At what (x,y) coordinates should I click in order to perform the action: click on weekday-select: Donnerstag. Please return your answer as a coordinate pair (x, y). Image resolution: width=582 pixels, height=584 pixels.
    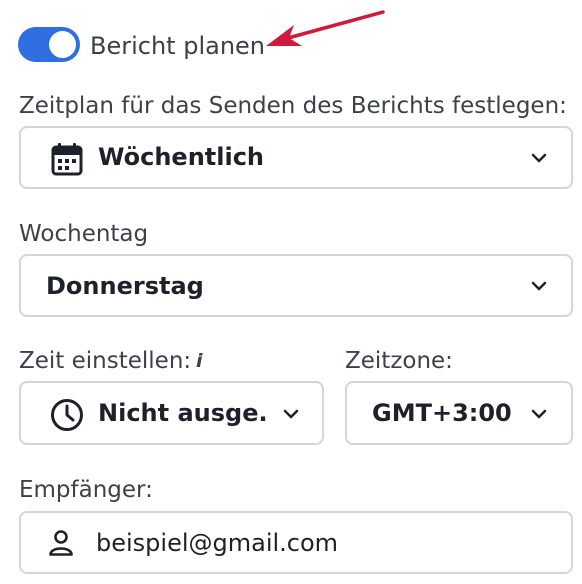
    Looking at the image, I should click on (296, 285).